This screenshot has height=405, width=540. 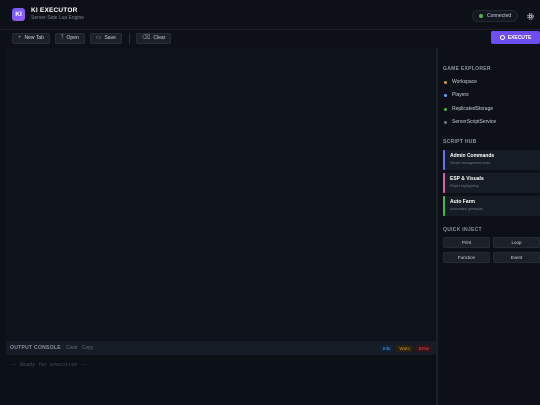 What do you see at coordinates (462, 230) in the screenshot?
I see `quick-inject-title: QUICK INJECT` at bounding box center [462, 230].